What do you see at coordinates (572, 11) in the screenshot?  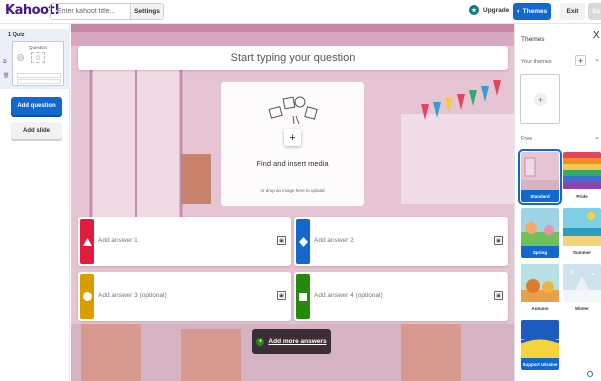 I see `exit-button: Exit` at bounding box center [572, 11].